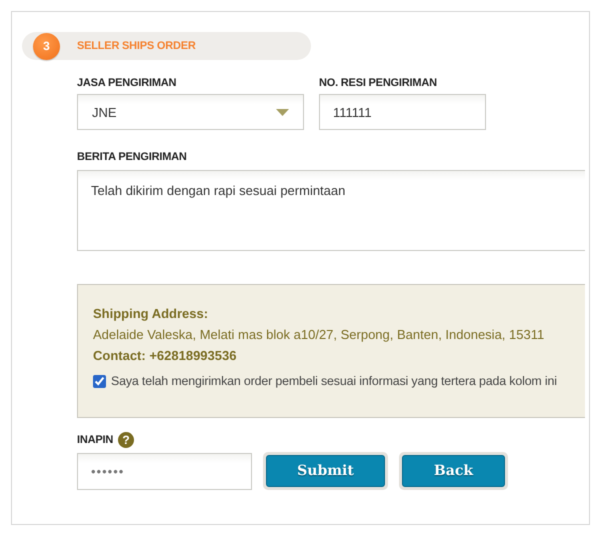 This screenshot has height=539, width=603. What do you see at coordinates (190, 112) in the screenshot?
I see `courier-dropdown: JNE` at bounding box center [190, 112].